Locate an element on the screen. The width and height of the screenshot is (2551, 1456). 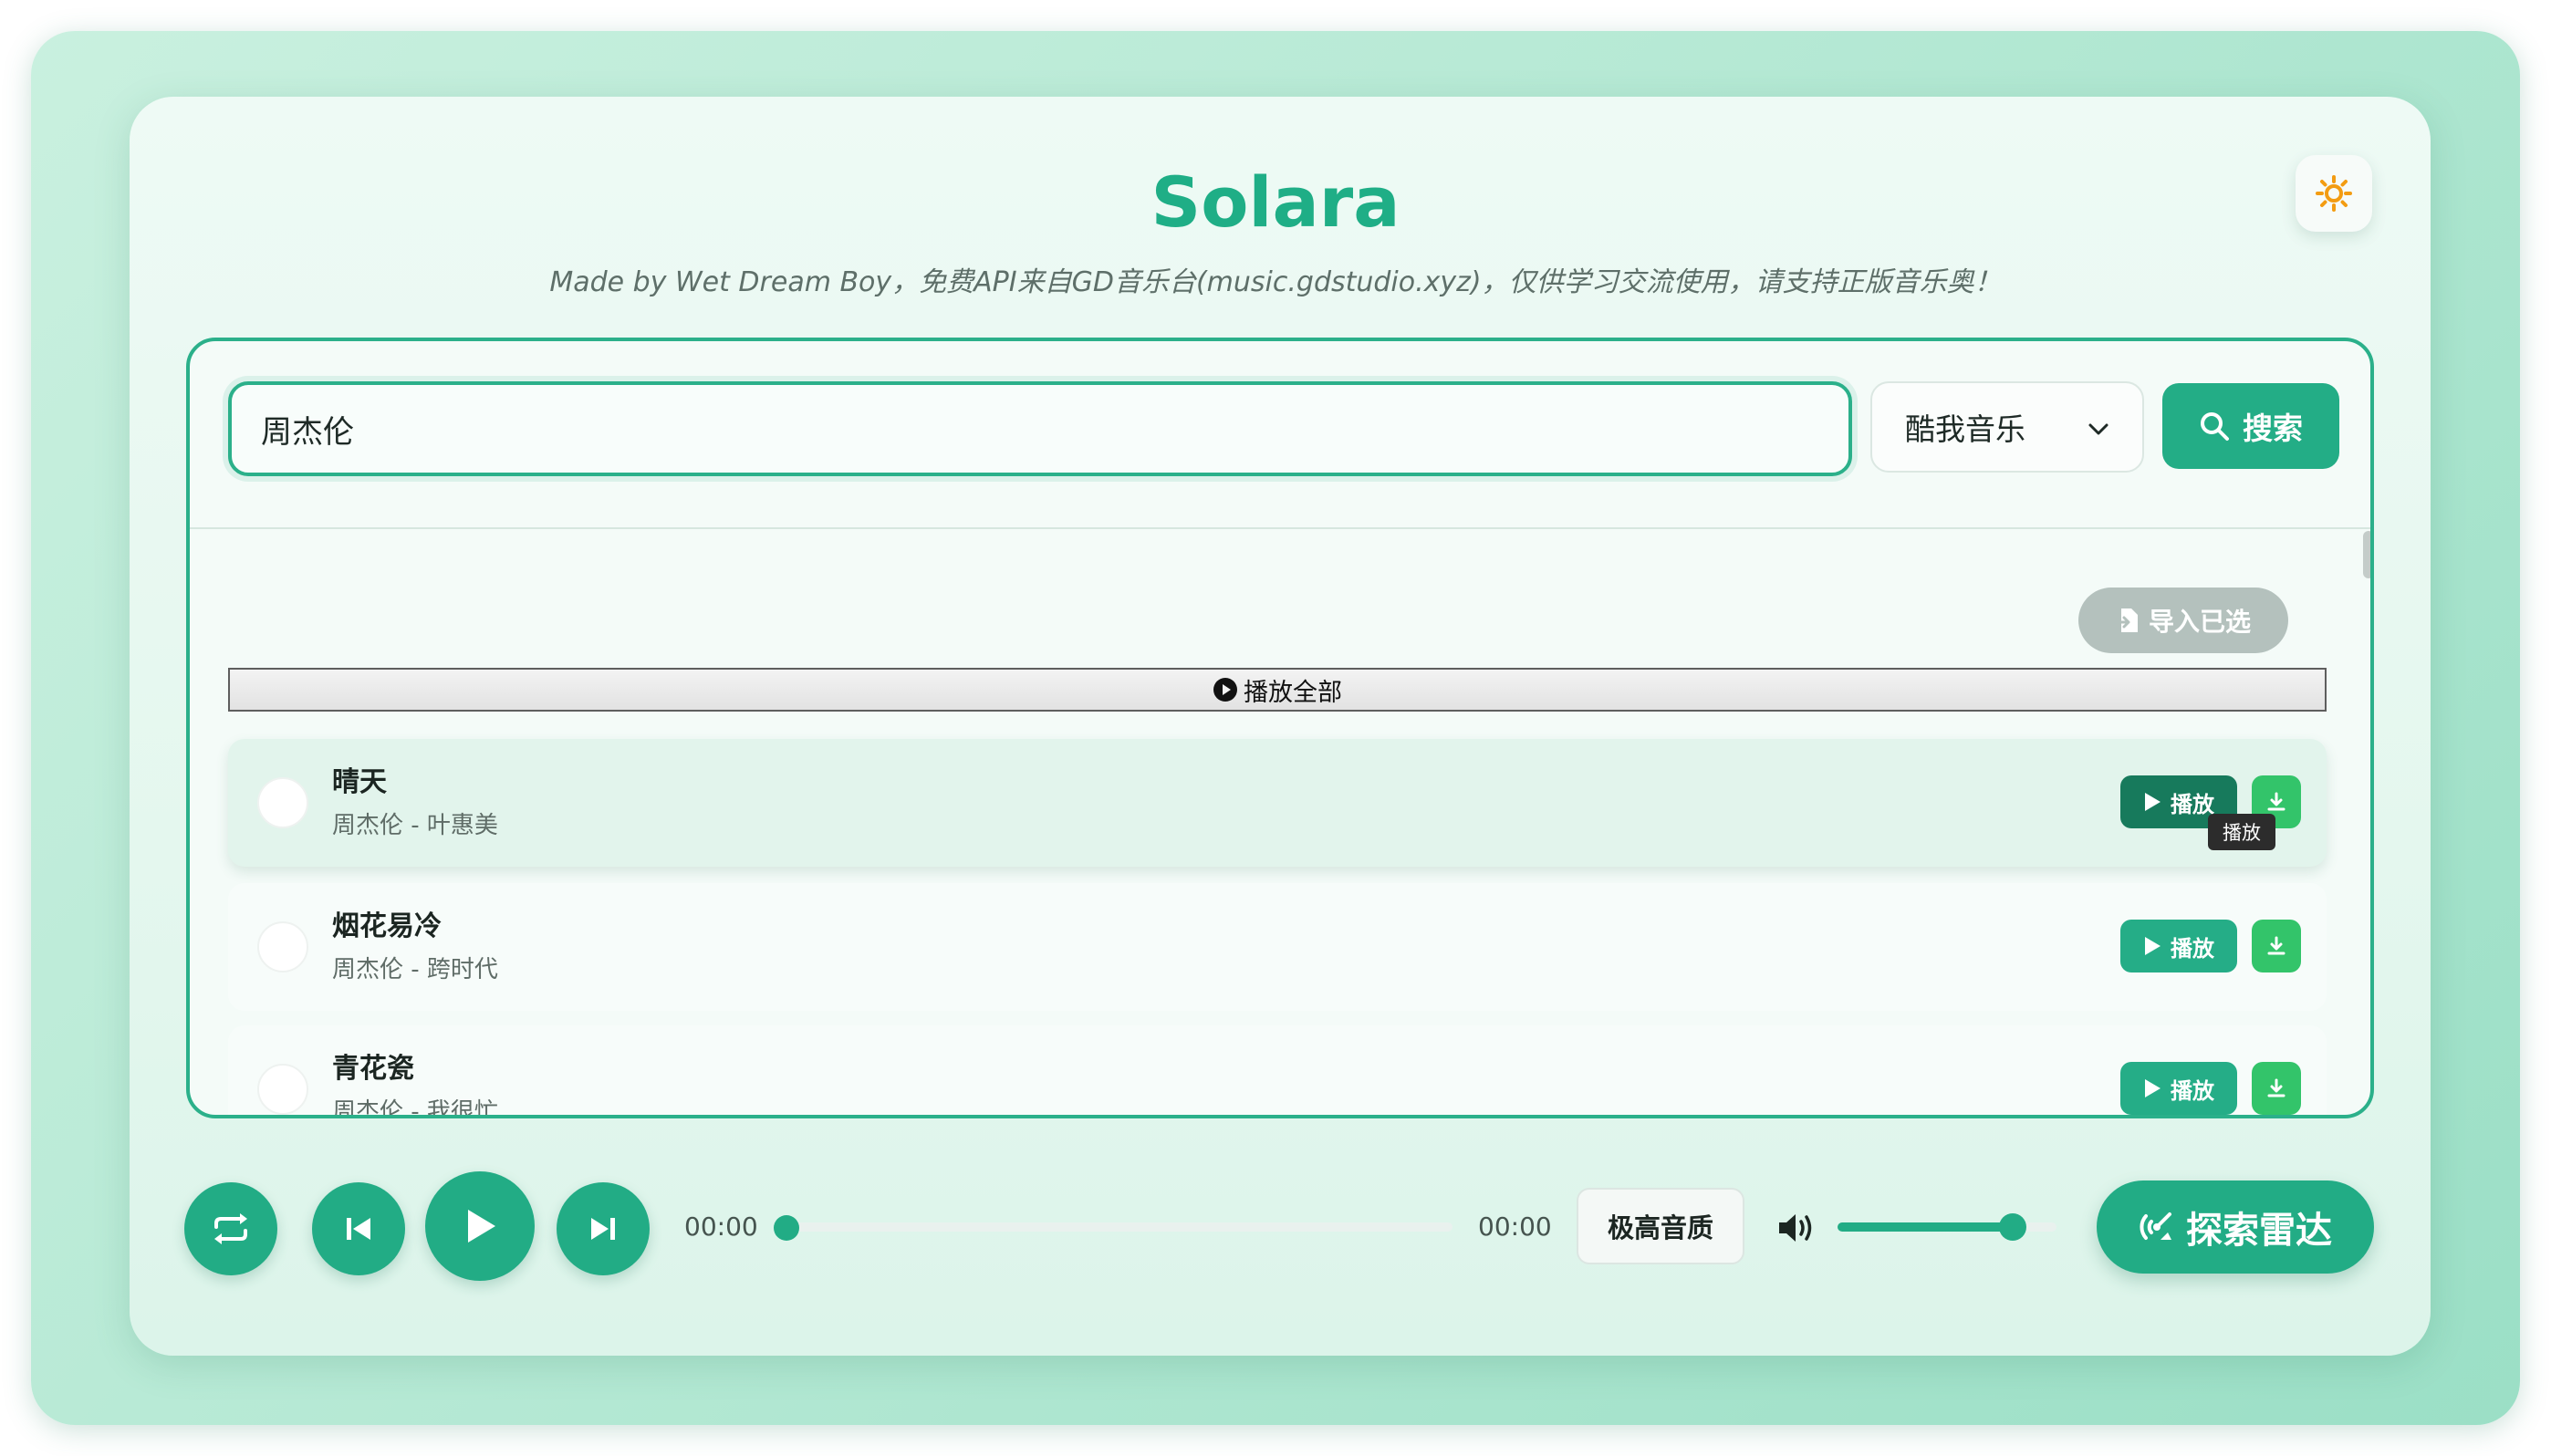
duration: 00:00 is located at coordinates (1515, 1227).